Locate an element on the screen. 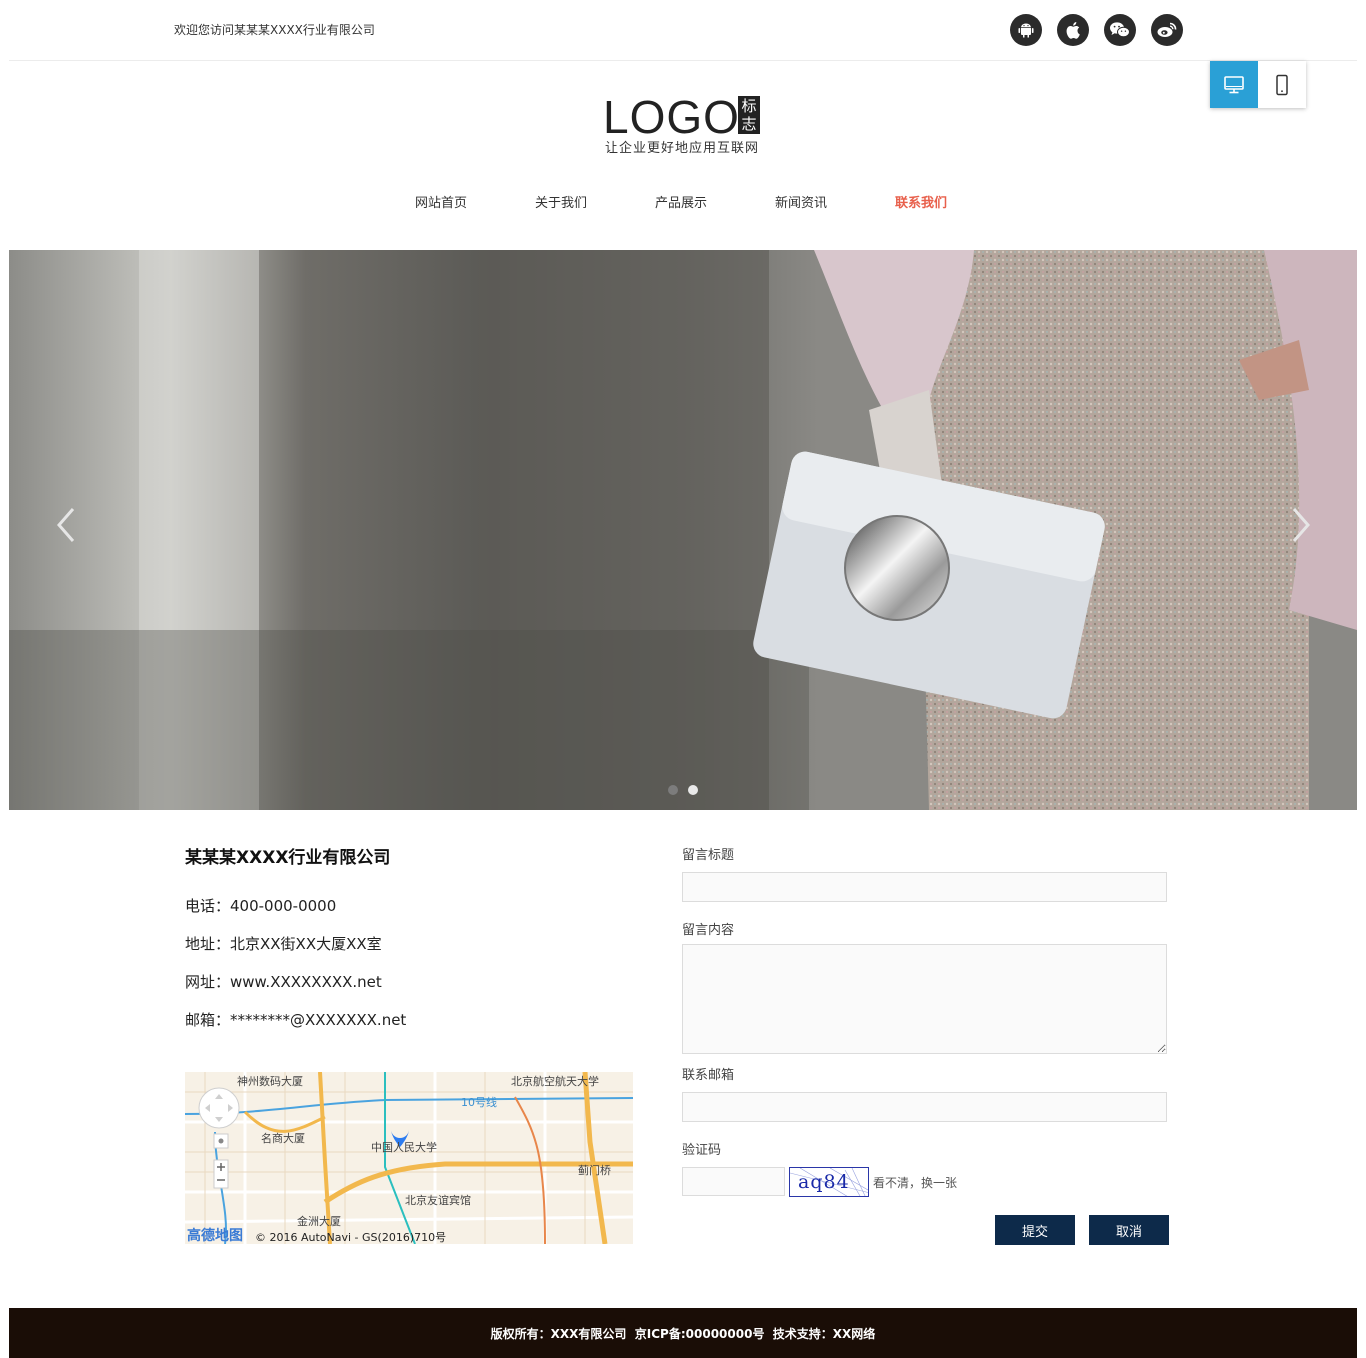 Image resolution: width=1366 pixels, height=1358 pixels. logo-text: LOGO is located at coordinates (671, 117).